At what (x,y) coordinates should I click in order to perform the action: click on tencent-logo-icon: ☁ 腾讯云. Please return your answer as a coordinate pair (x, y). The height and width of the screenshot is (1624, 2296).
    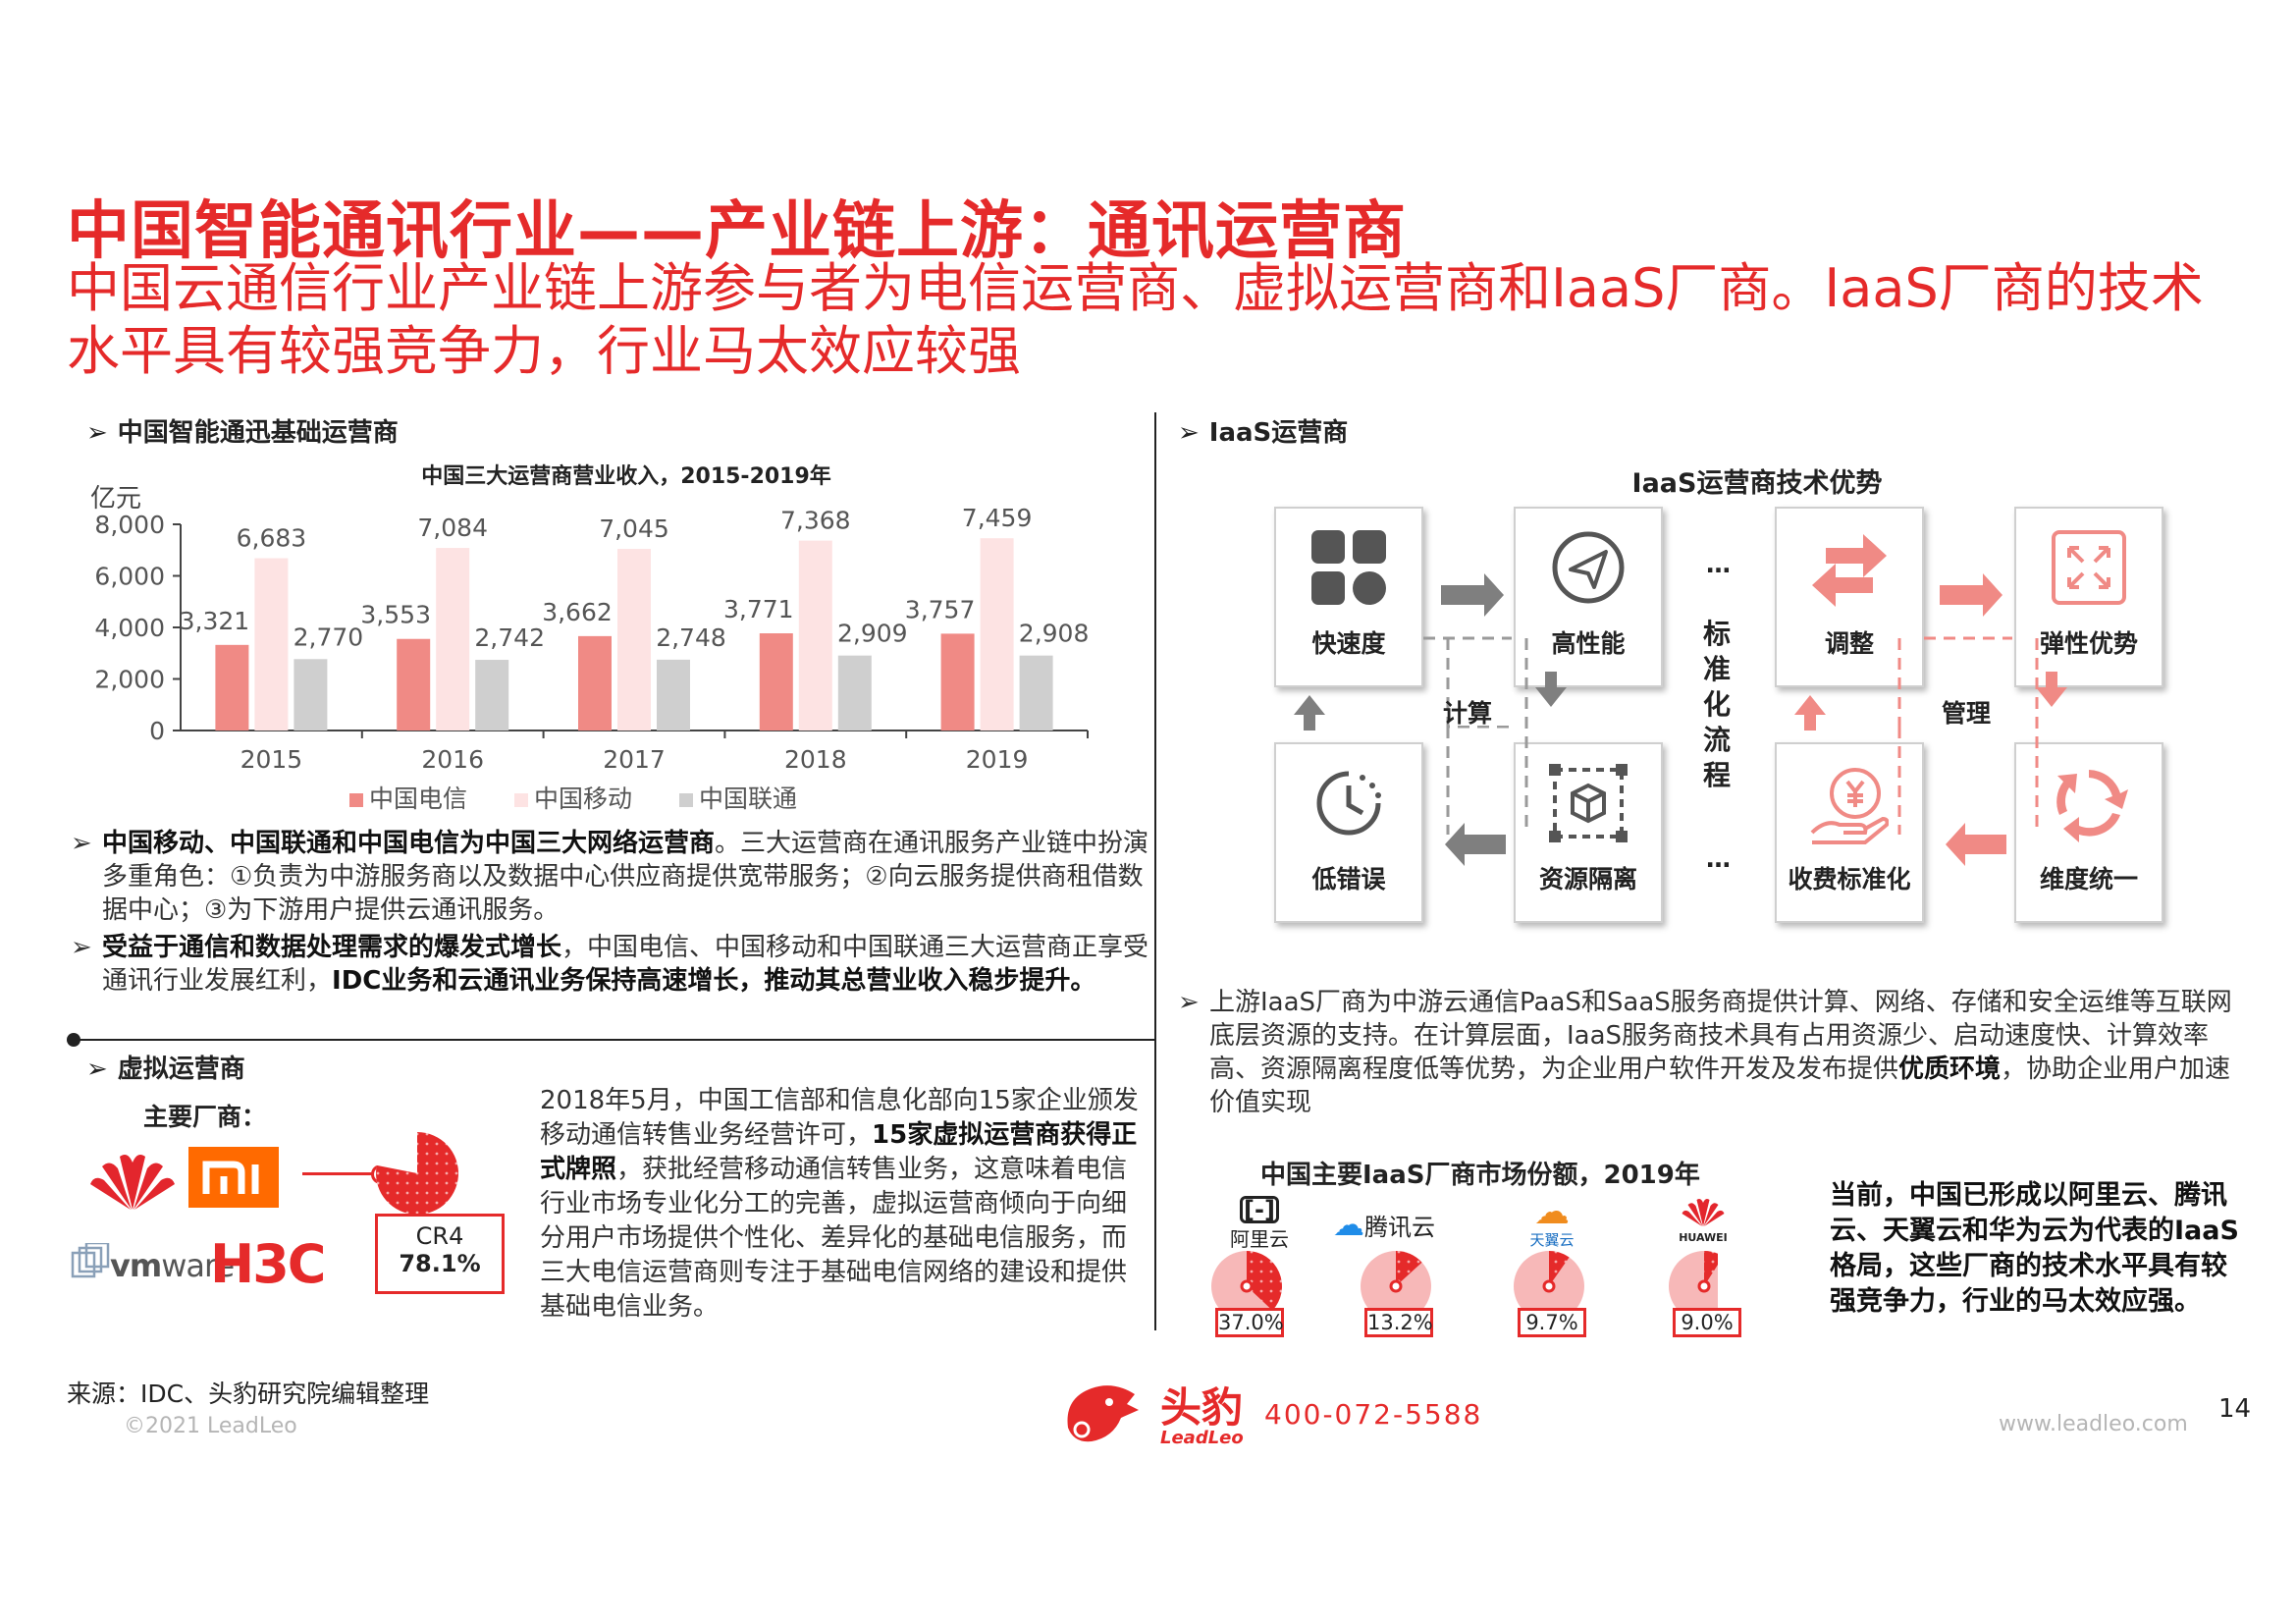
    Looking at the image, I should click on (1384, 1224).